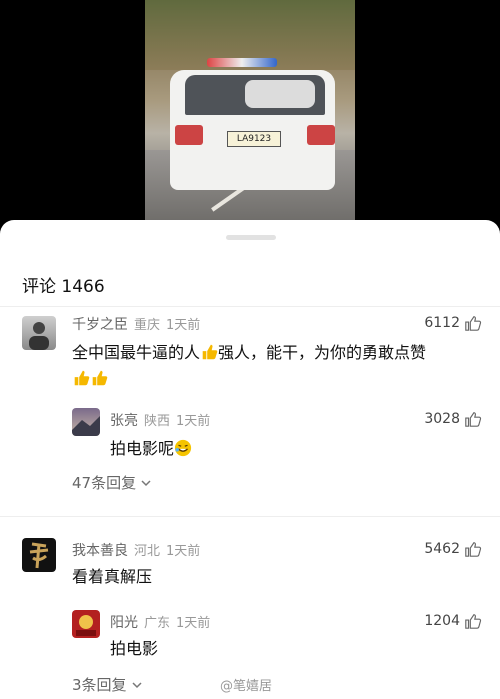 The width and height of the screenshot is (500, 699). What do you see at coordinates (189, 135) in the screenshot?
I see `tail-light-left` at bounding box center [189, 135].